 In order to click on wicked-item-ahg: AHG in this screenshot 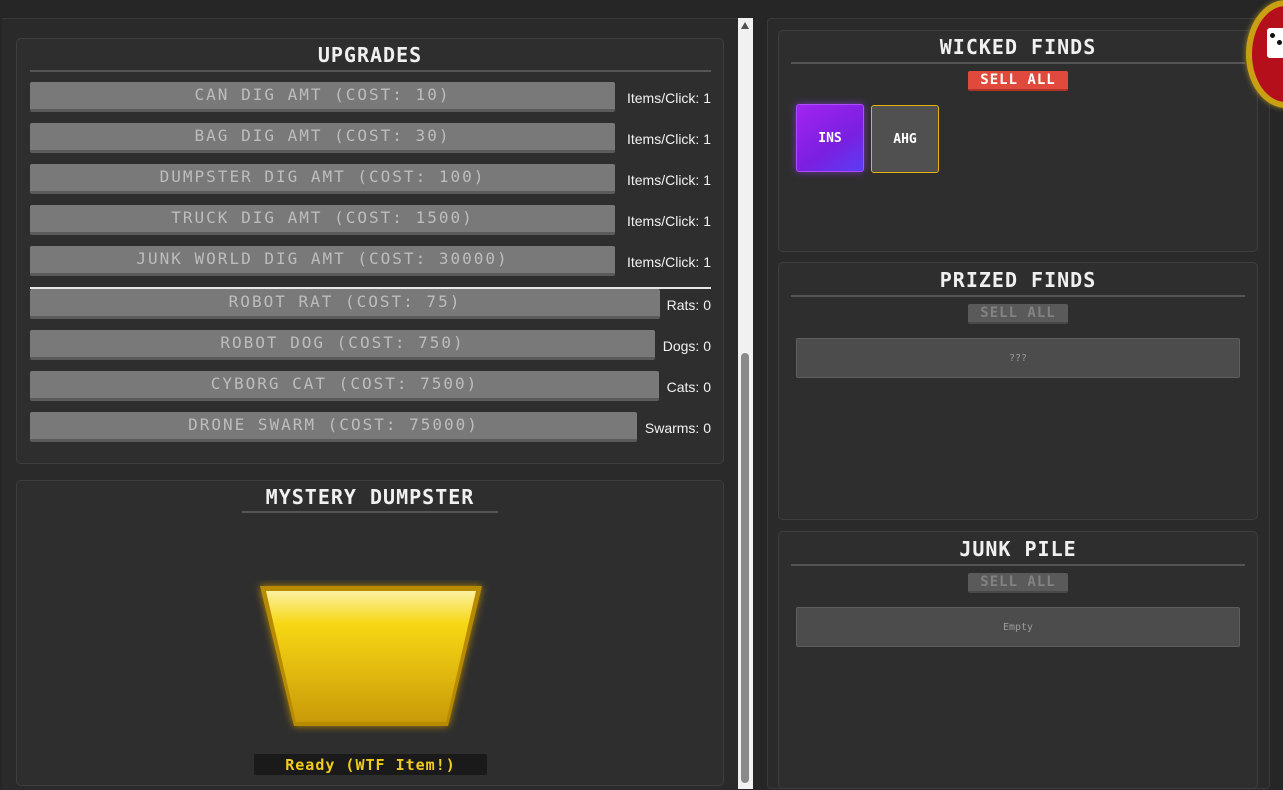, I will do `click(905, 139)`.